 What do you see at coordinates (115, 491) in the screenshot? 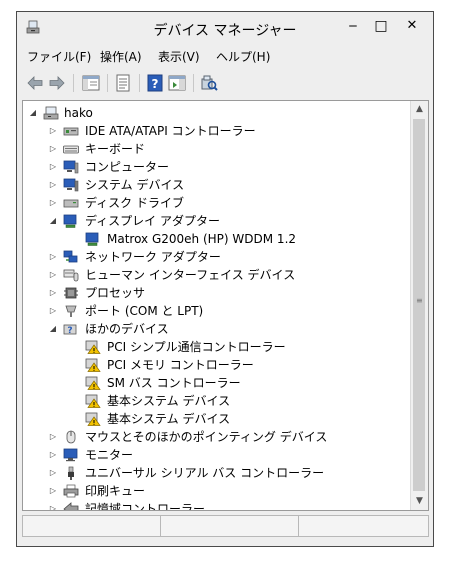
I see `device-label: 印刷キュー` at bounding box center [115, 491].